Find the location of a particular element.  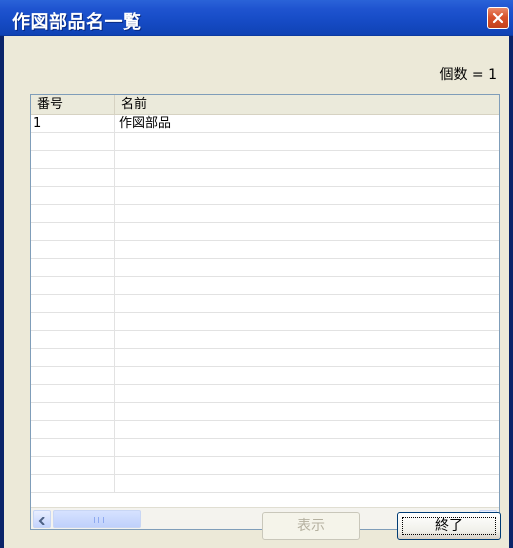

focus-rect is located at coordinates (449, 526).